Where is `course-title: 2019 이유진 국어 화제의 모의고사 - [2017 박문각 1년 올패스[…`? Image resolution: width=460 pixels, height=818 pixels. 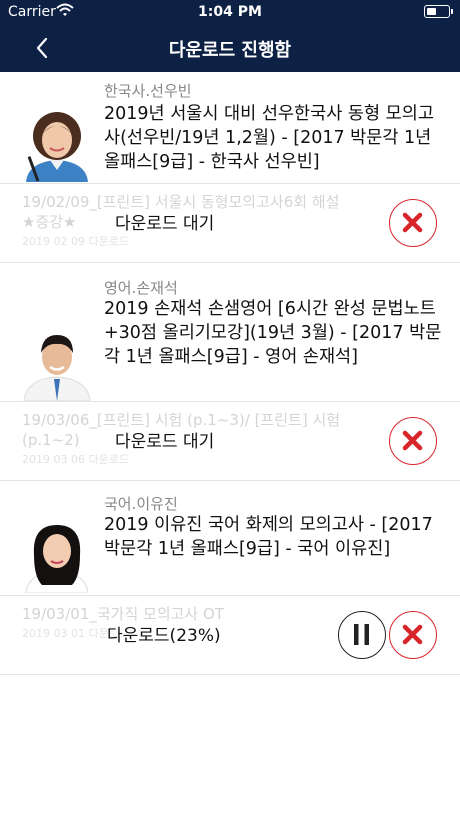
course-title: 2019 이유진 국어 화제의 모의고사 - [2017 박문각 1년 올패스[… is located at coordinates (268, 537).